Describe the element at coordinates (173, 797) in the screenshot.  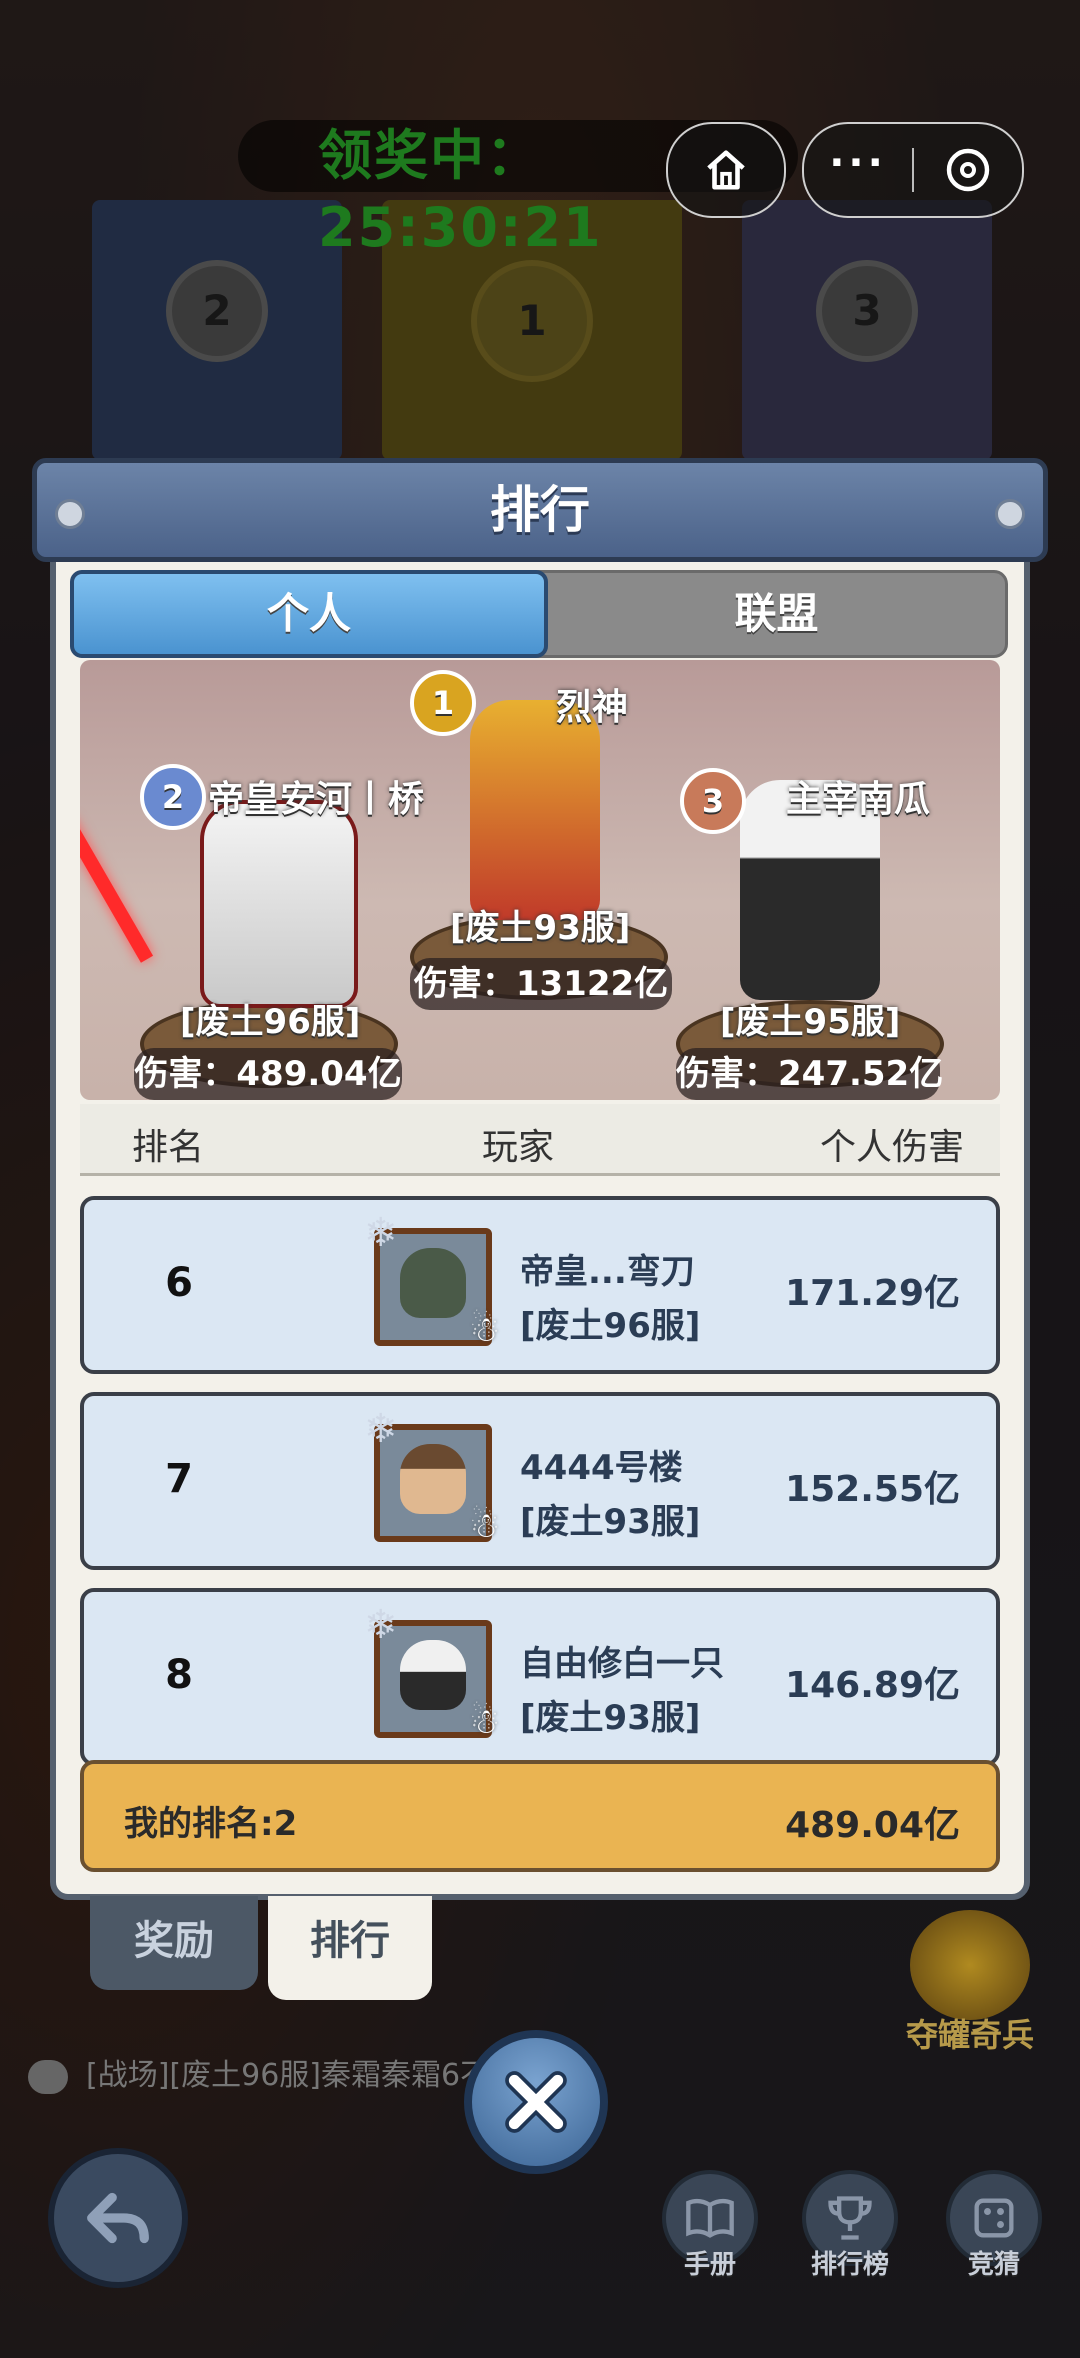
I see `rank-badge-2: 2` at that location.